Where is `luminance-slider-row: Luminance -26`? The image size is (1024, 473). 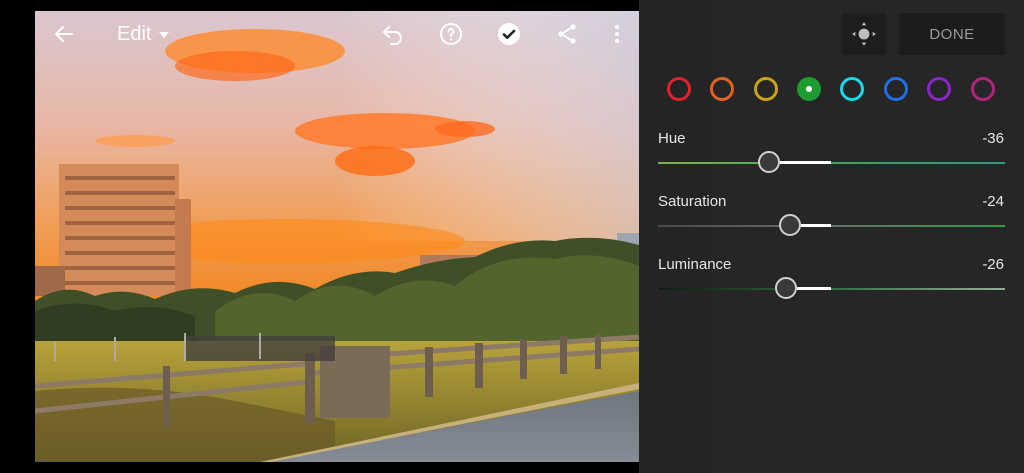
luminance-slider-row: Luminance -26 is located at coordinates (832, 279).